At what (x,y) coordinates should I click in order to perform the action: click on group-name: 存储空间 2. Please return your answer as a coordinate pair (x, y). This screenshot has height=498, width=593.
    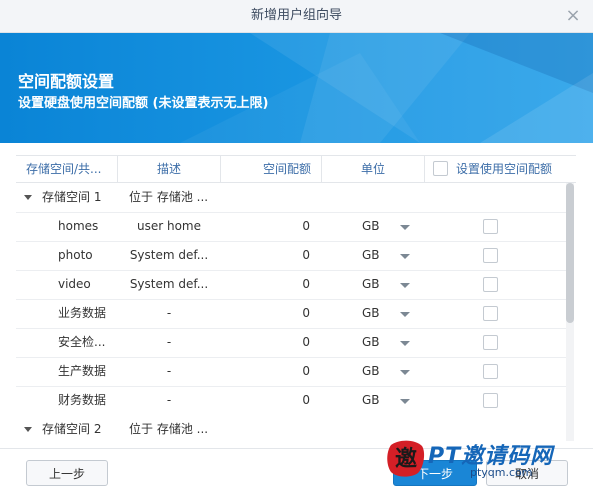
    Looking at the image, I should click on (72, 429).